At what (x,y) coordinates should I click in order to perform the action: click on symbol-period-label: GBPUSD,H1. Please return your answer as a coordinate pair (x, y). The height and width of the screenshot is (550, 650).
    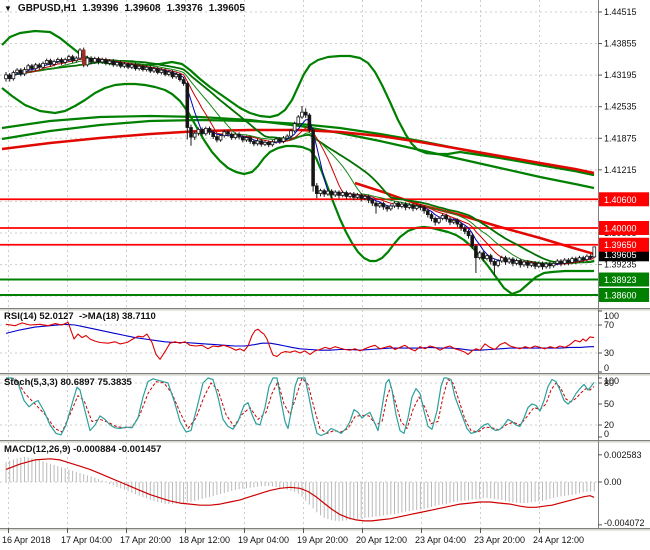
    Looking at the image, I should click on (47, 8).